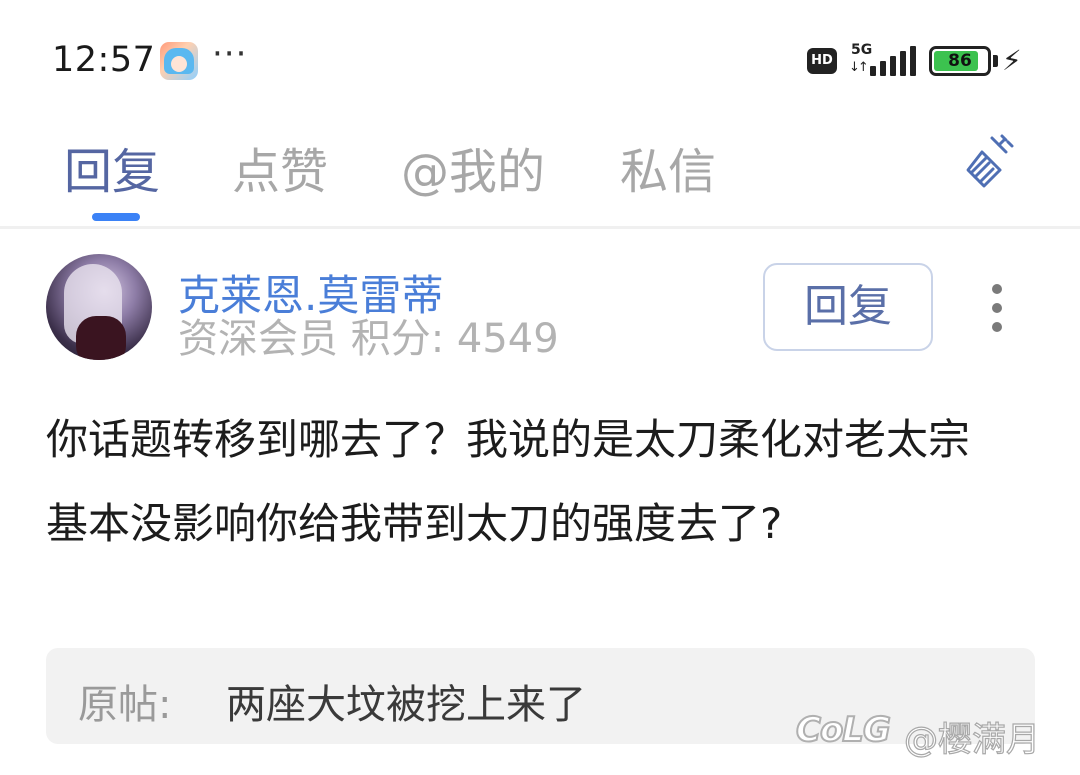  I want to click on reply-button: 回复, so click(848, 307).